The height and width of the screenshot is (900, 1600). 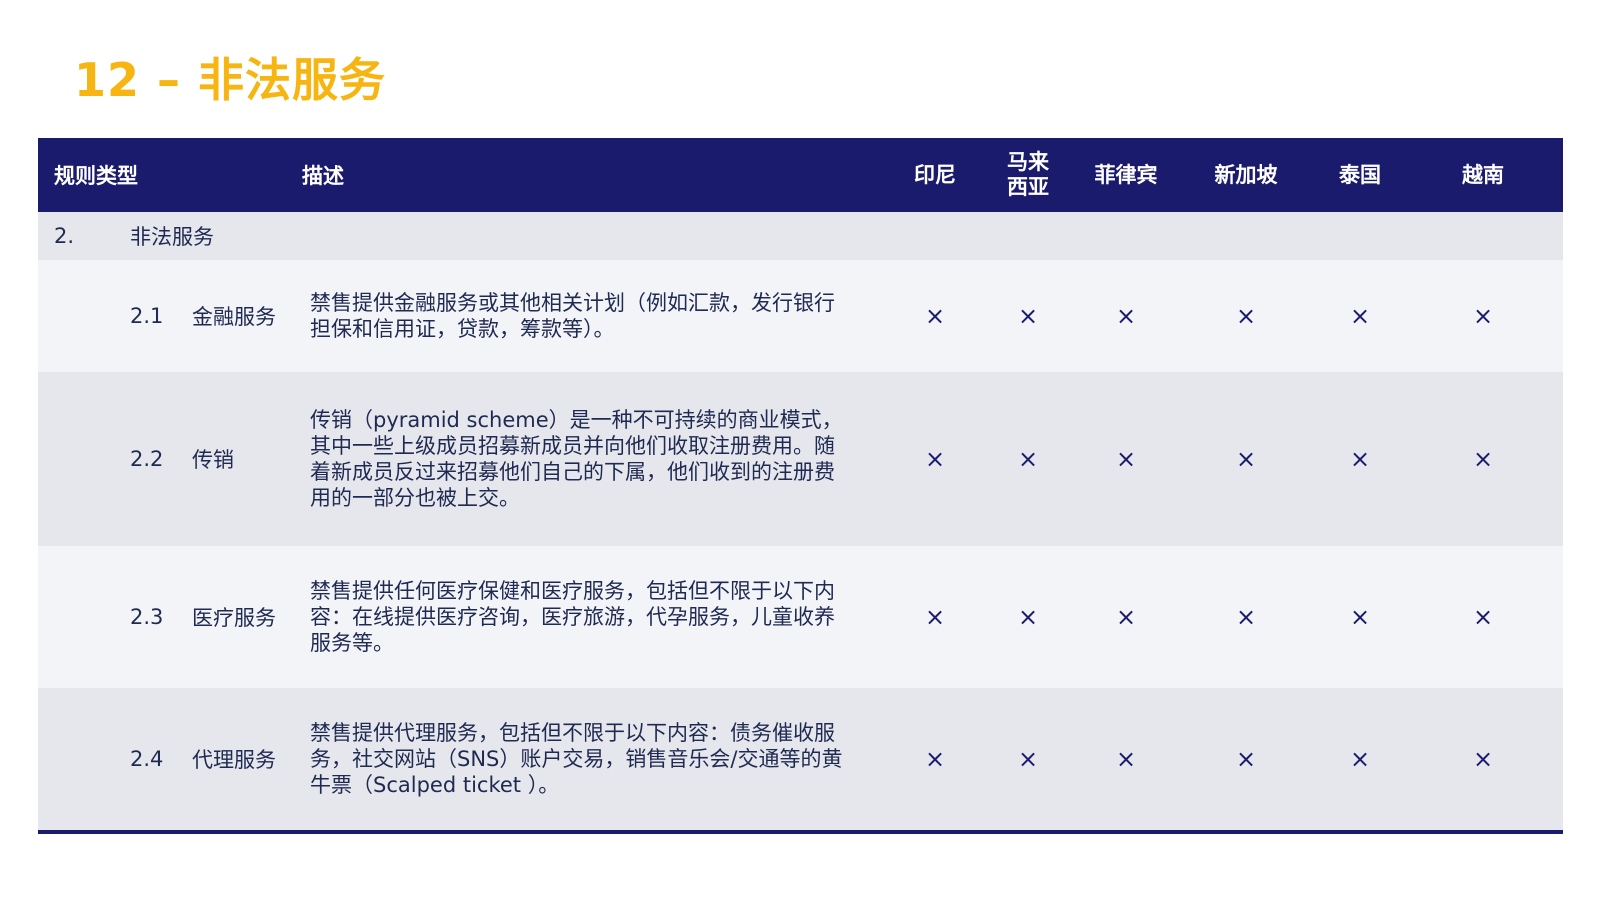 I want to click on row-number: 2.2, so click(x=147, y=459).